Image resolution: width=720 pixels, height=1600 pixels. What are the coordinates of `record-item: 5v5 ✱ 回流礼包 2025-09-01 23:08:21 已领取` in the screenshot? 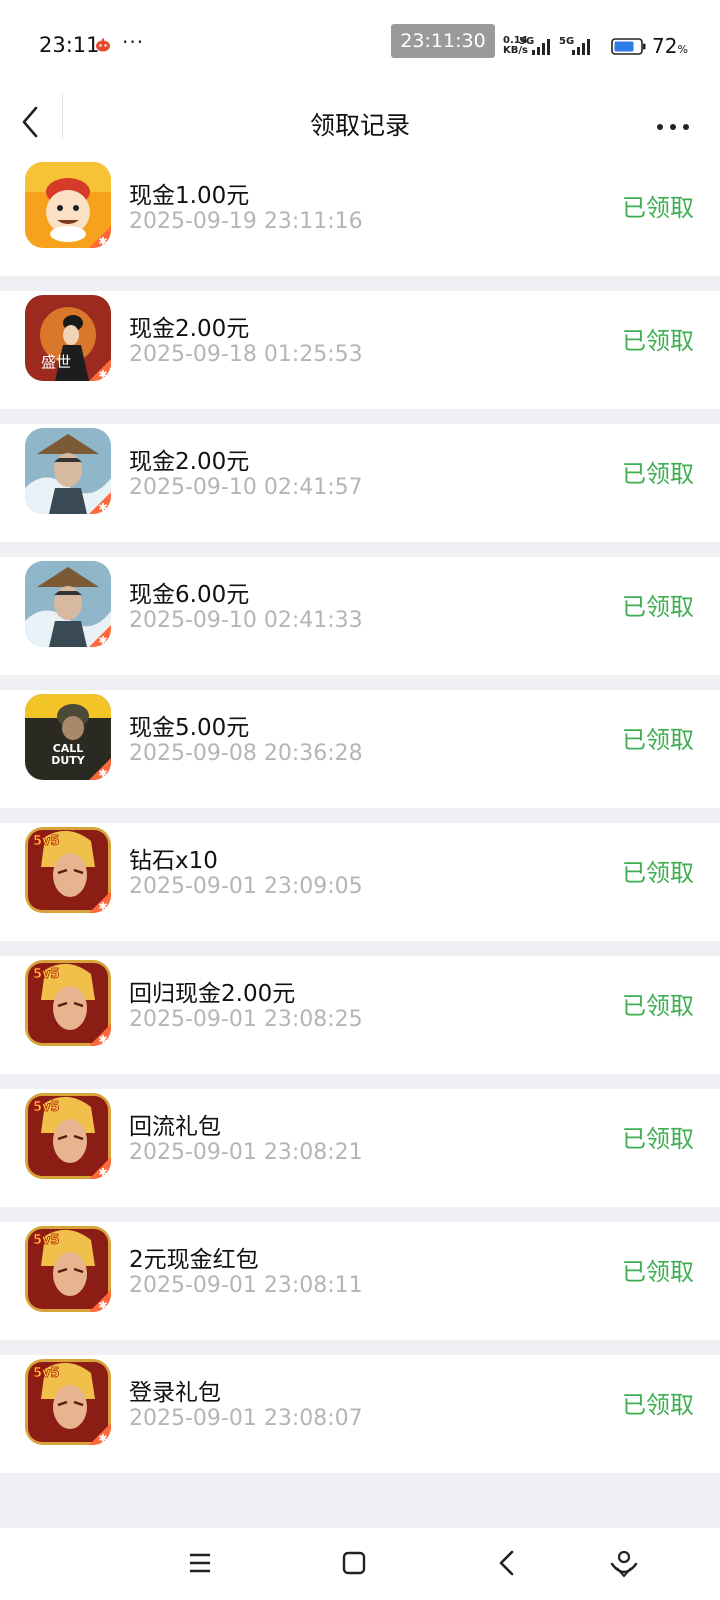 It's located at (360, 1148).